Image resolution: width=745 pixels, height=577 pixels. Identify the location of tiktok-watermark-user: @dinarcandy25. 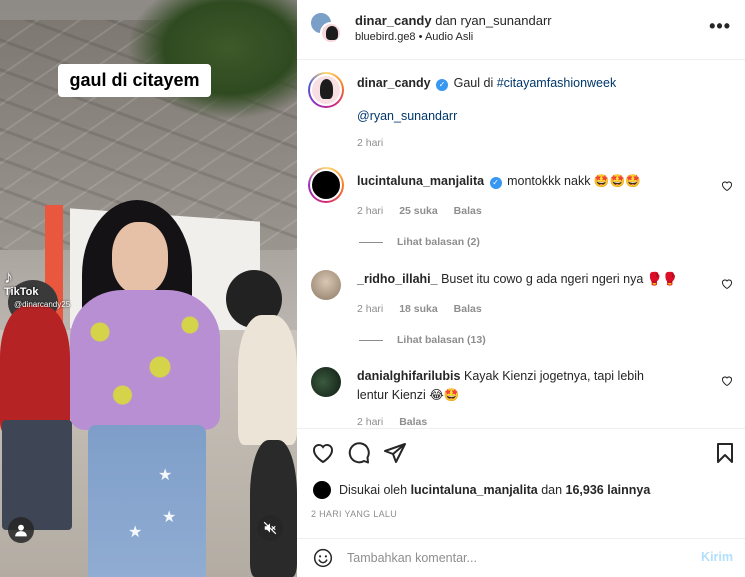
(42, 304).